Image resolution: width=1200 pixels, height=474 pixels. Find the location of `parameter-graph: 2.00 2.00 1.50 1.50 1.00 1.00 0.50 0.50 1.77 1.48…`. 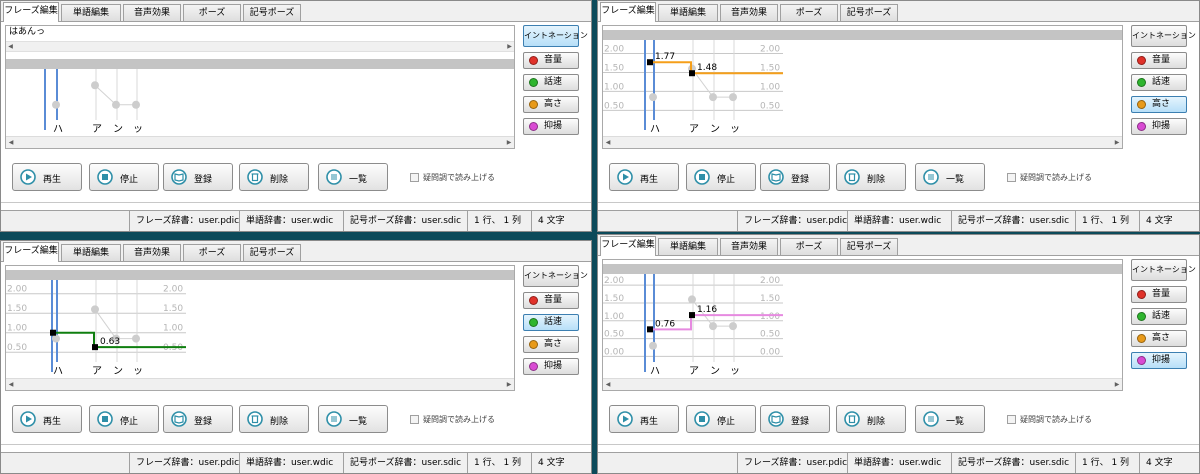

parameter-graph: 2.00 2.00 1.50 1.50 1.00 1.00 0.50 0.50 1.77 1.48… is located at coordinates (862, 87).